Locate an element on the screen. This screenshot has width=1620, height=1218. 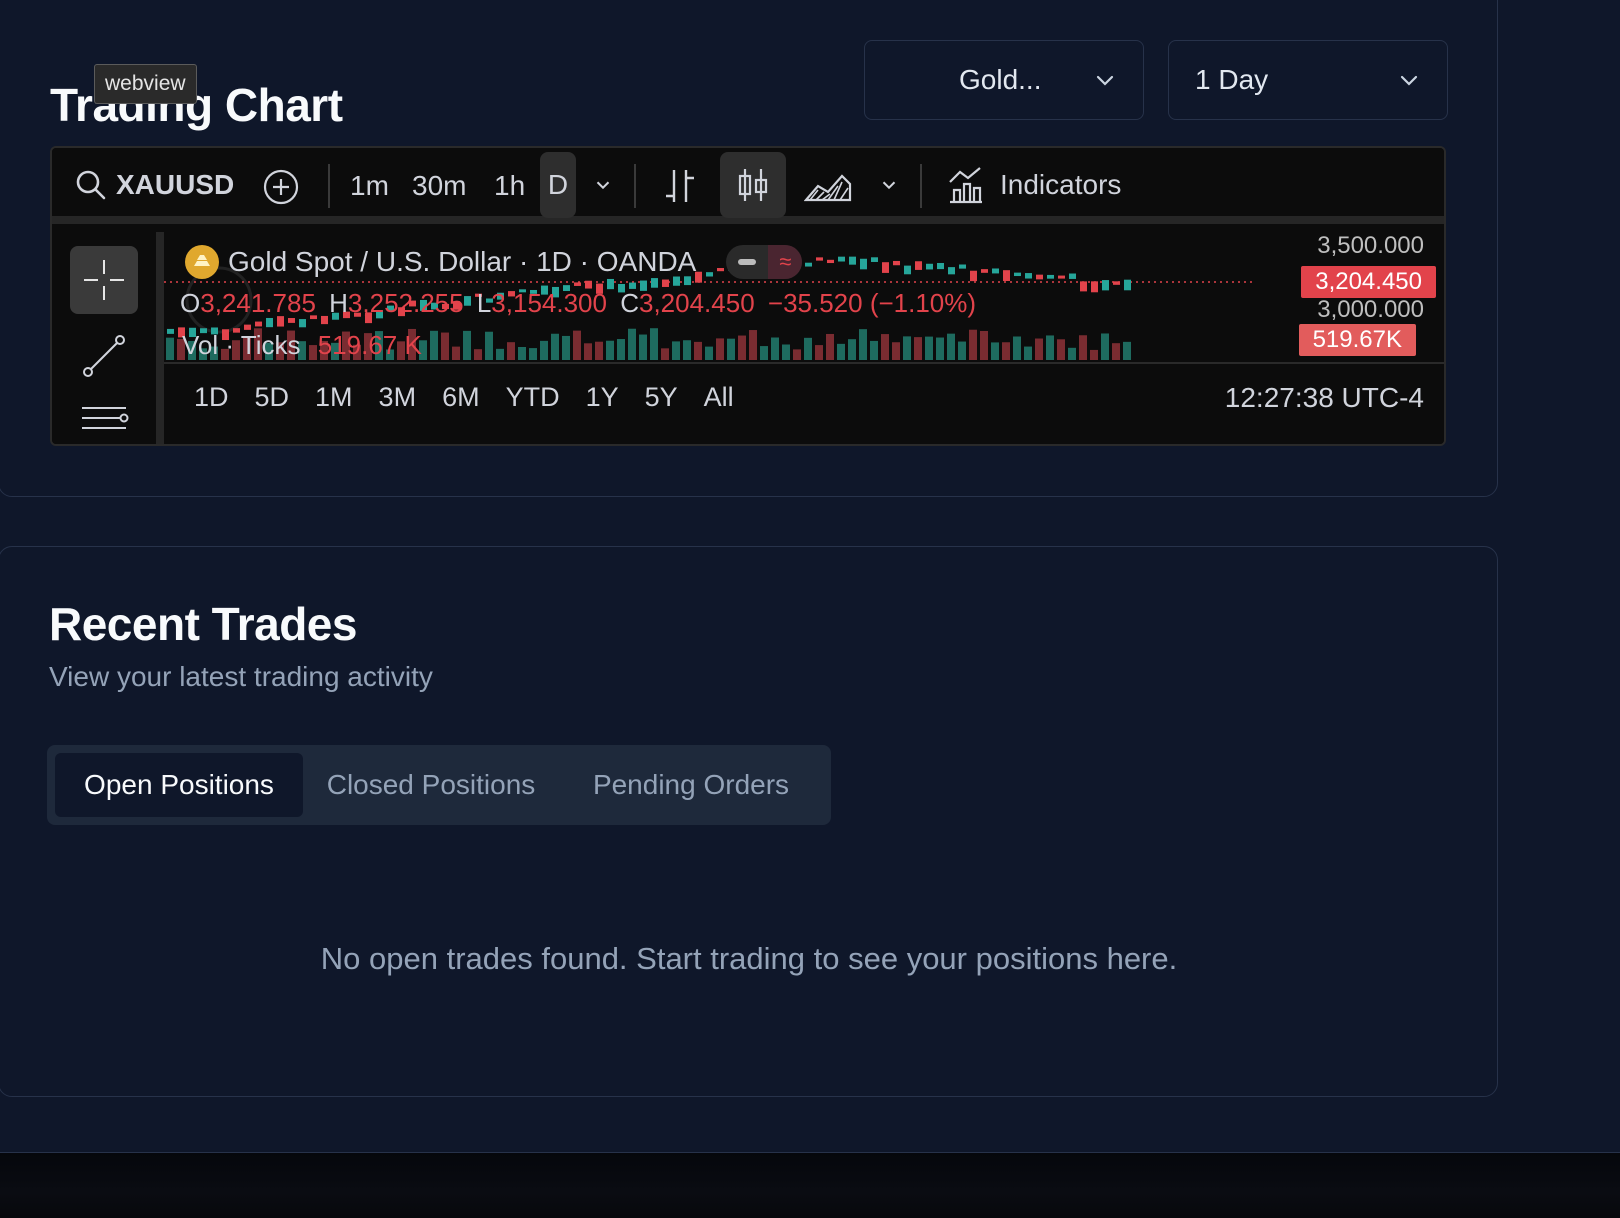
area-chart-icon is located at coordinates (828, 186).